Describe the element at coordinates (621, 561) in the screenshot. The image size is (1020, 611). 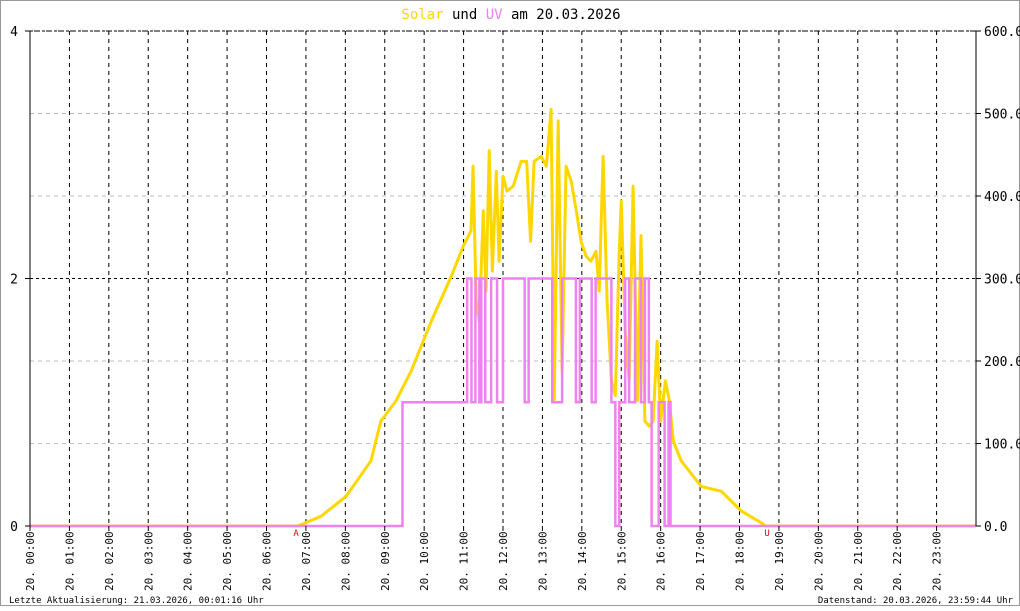
I see `x-tick-label: 20. 15:00` at that location.